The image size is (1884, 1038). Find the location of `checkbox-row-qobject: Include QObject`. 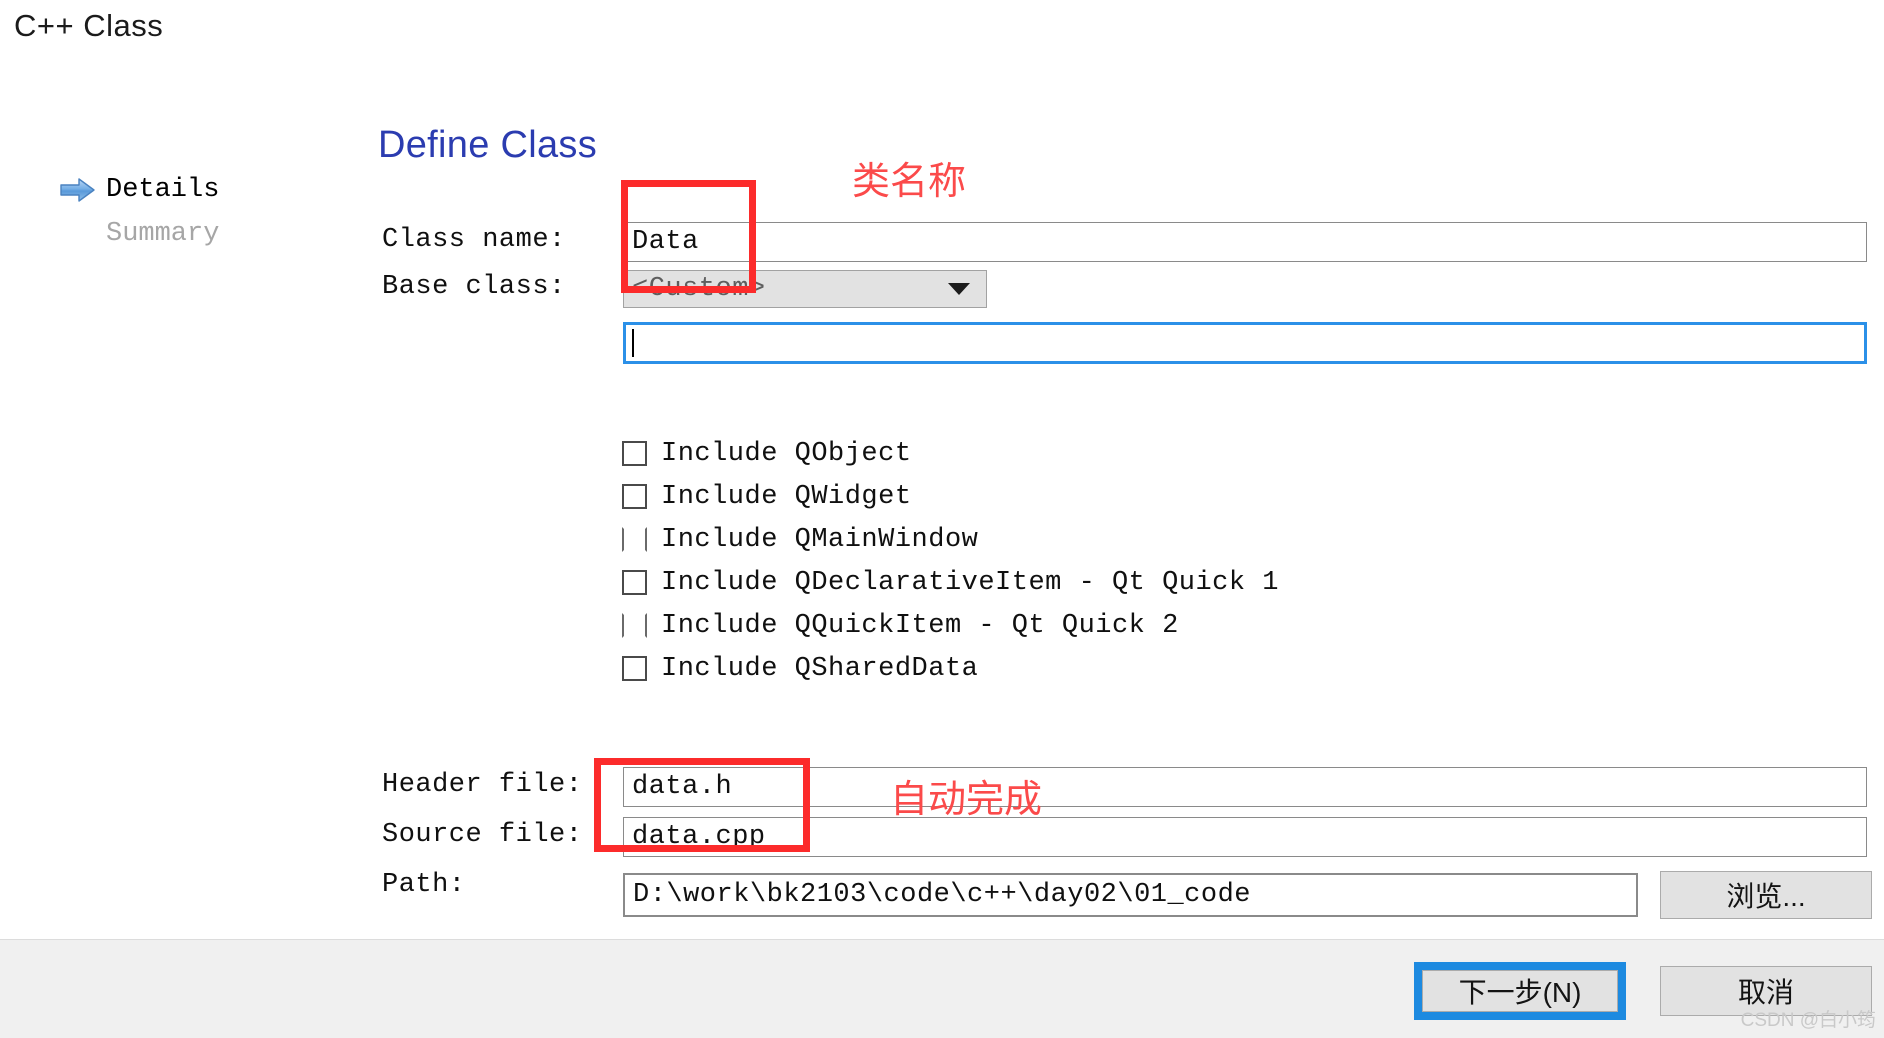

checkbox-row-qobject: Include QObject is located at coordinates (950, 453).